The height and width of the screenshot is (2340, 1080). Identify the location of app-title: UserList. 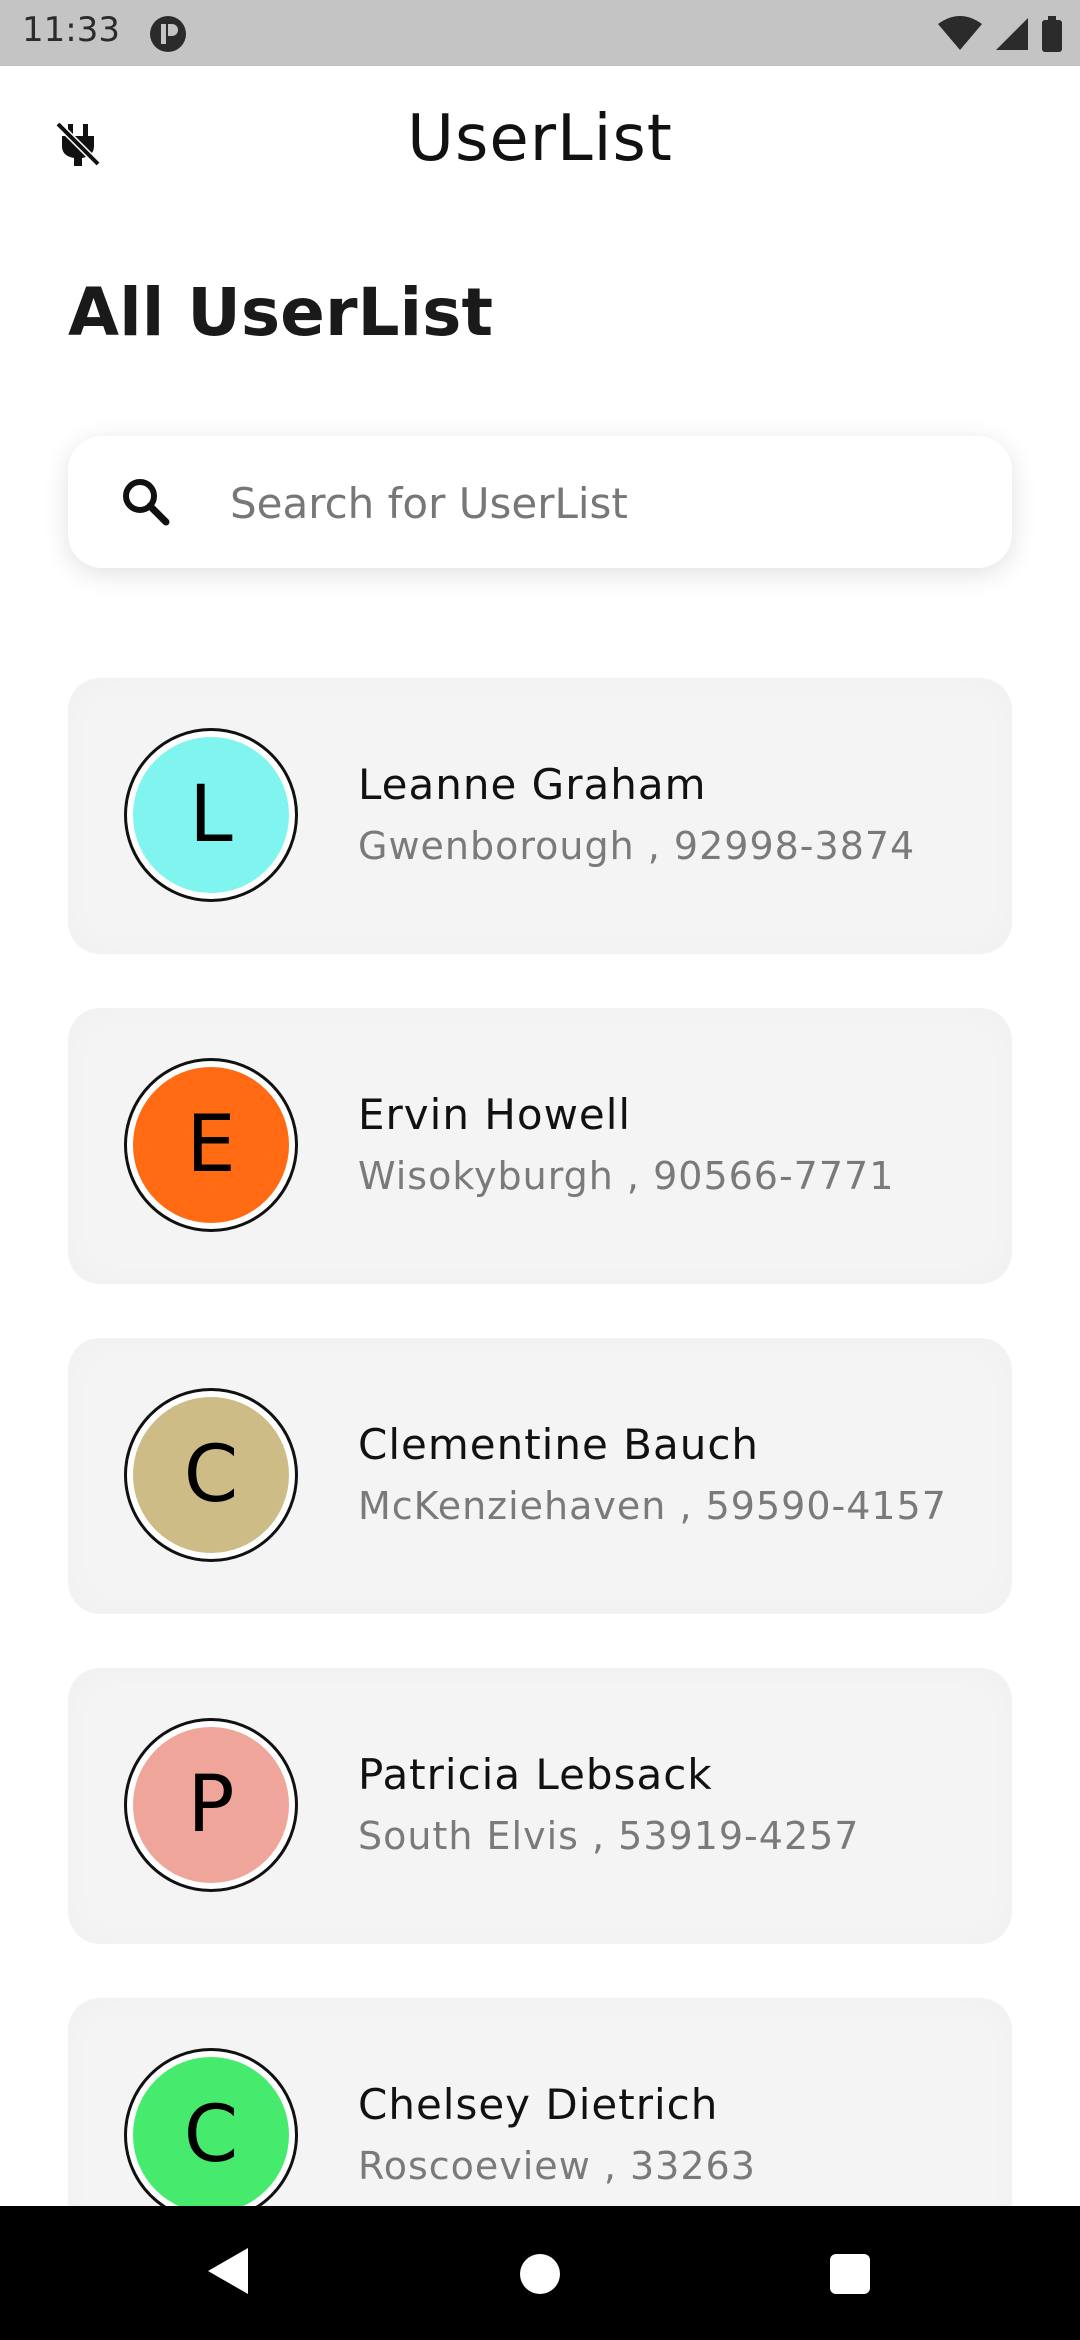
(540, 139).